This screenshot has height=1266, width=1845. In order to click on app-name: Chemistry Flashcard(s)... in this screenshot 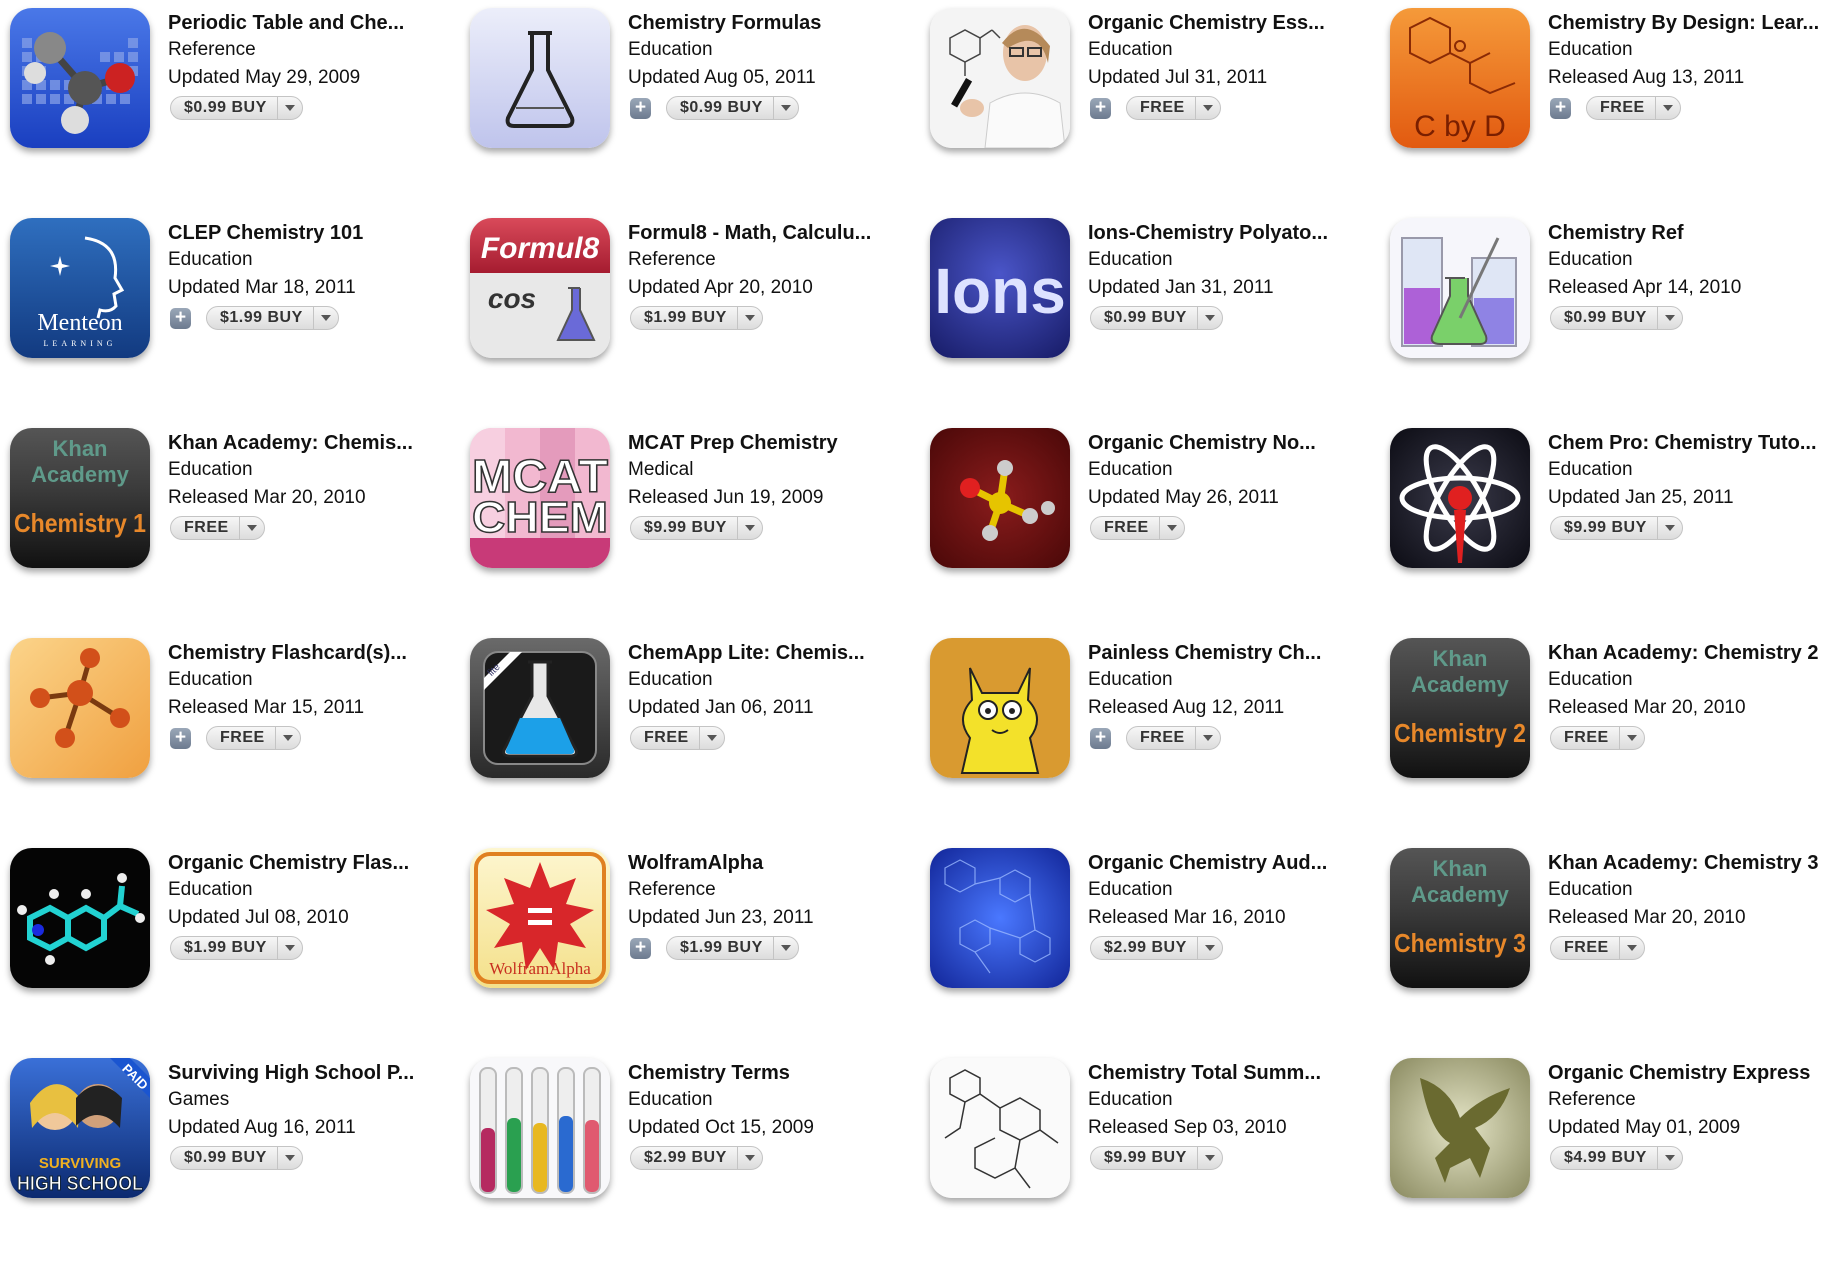, I will do `click(313, 653)`.